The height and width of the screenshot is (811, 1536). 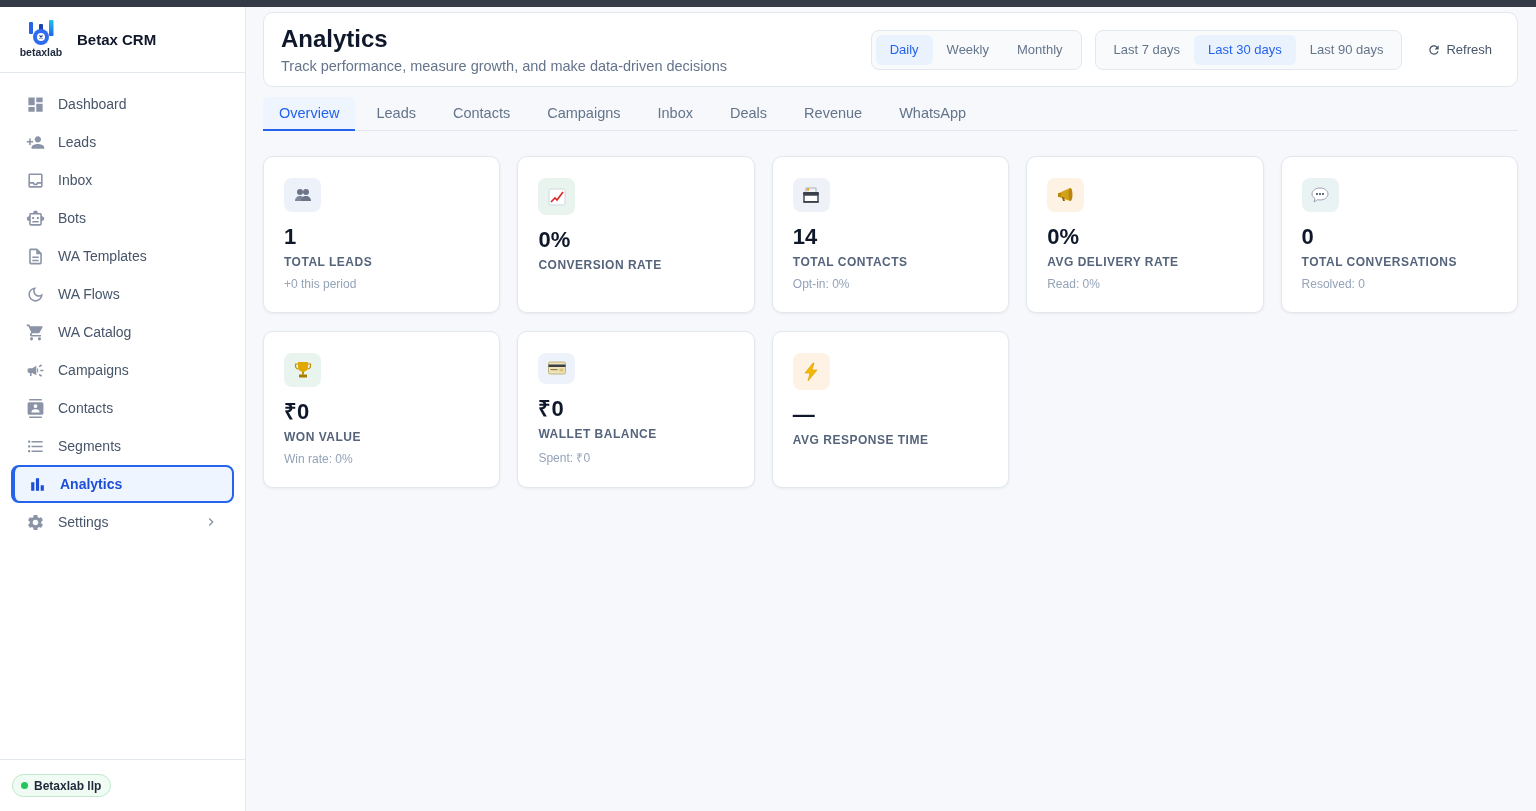 What do you see at coordinates (803, 415) in the screenshot?
I see `stat-value: —` at bounding box center [803, 415].